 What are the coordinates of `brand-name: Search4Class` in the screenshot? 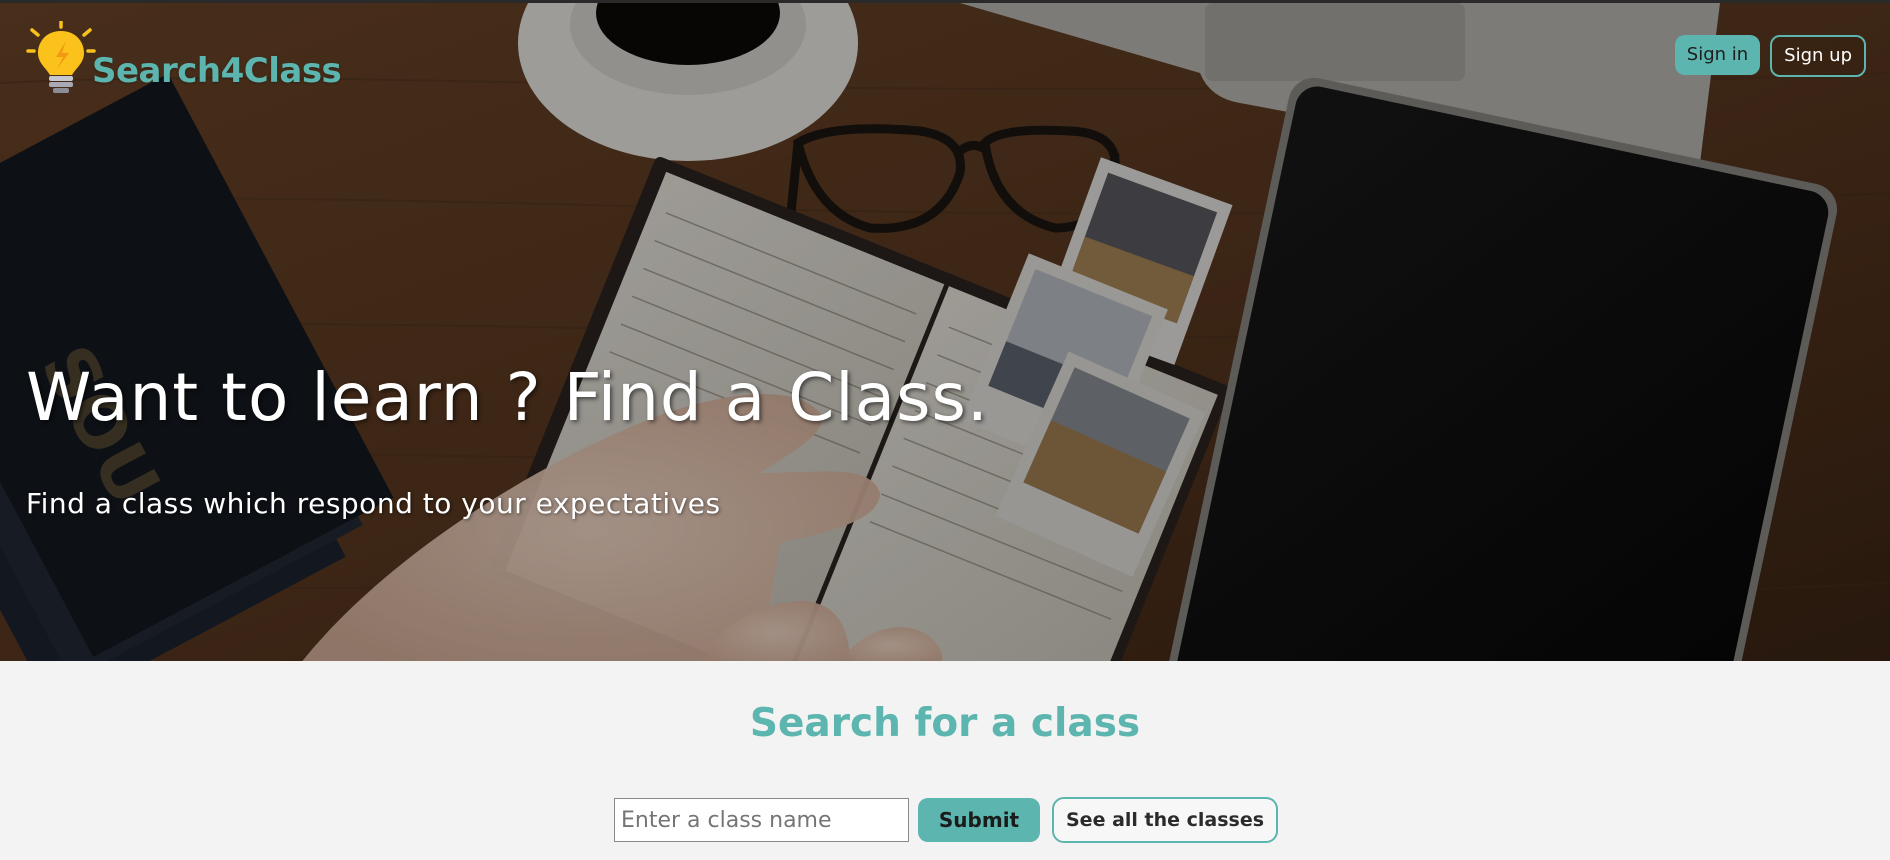 It's located at (217, 71).